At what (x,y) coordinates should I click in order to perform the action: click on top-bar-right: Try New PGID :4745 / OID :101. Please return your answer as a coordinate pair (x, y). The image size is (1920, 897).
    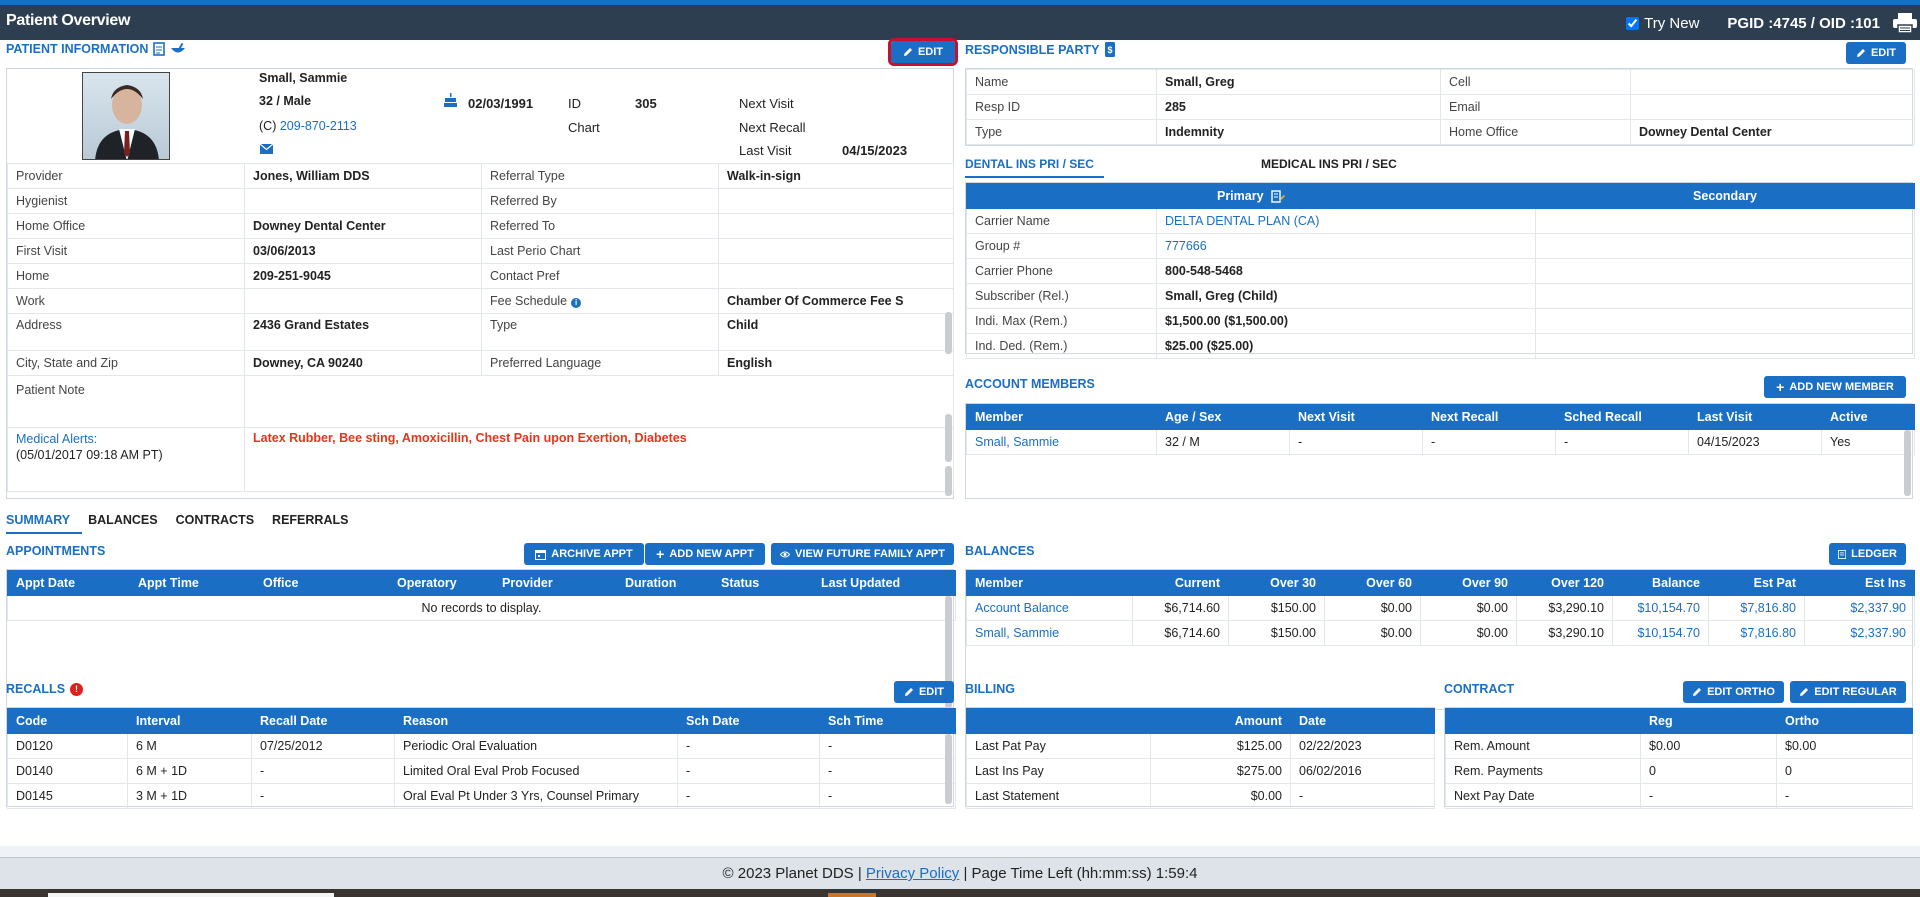
    Looking at the image, I should click on (1773, 23).